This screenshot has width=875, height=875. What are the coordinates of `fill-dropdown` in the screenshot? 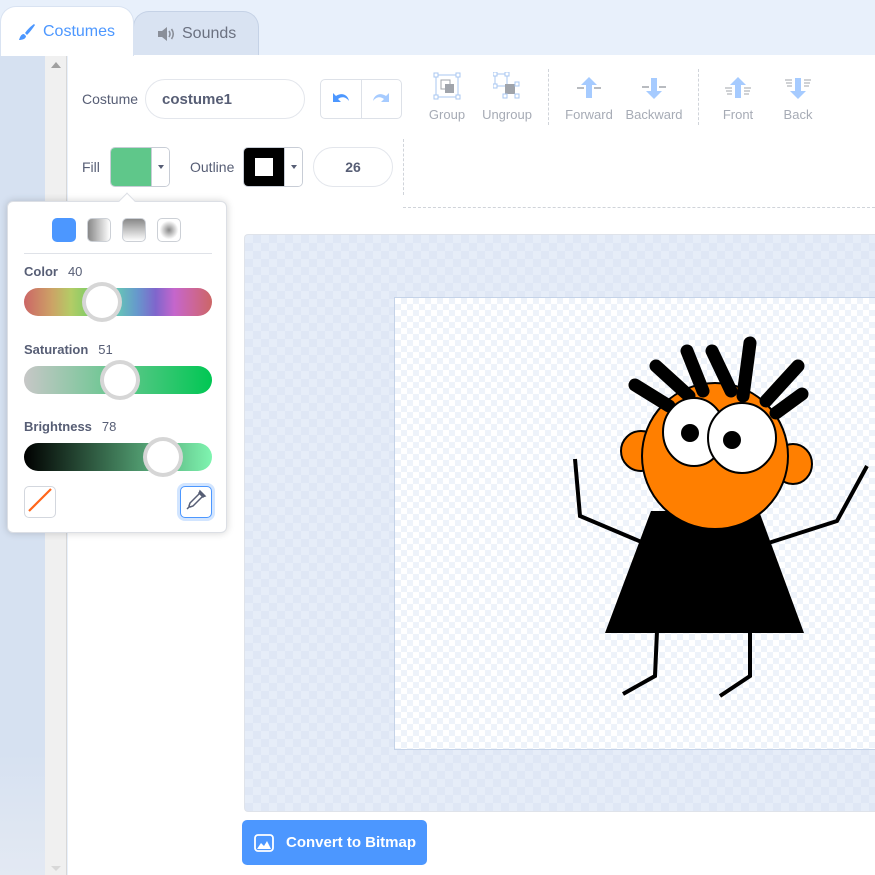 It's located at (160, 167).